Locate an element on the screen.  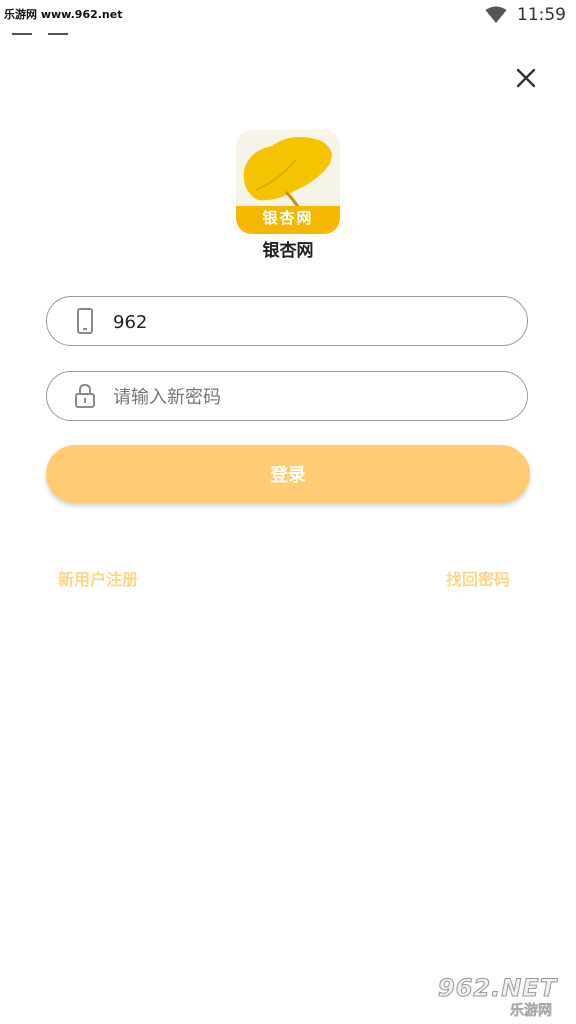
logo-text: 银杏网 is located at coordinates (288, 218).